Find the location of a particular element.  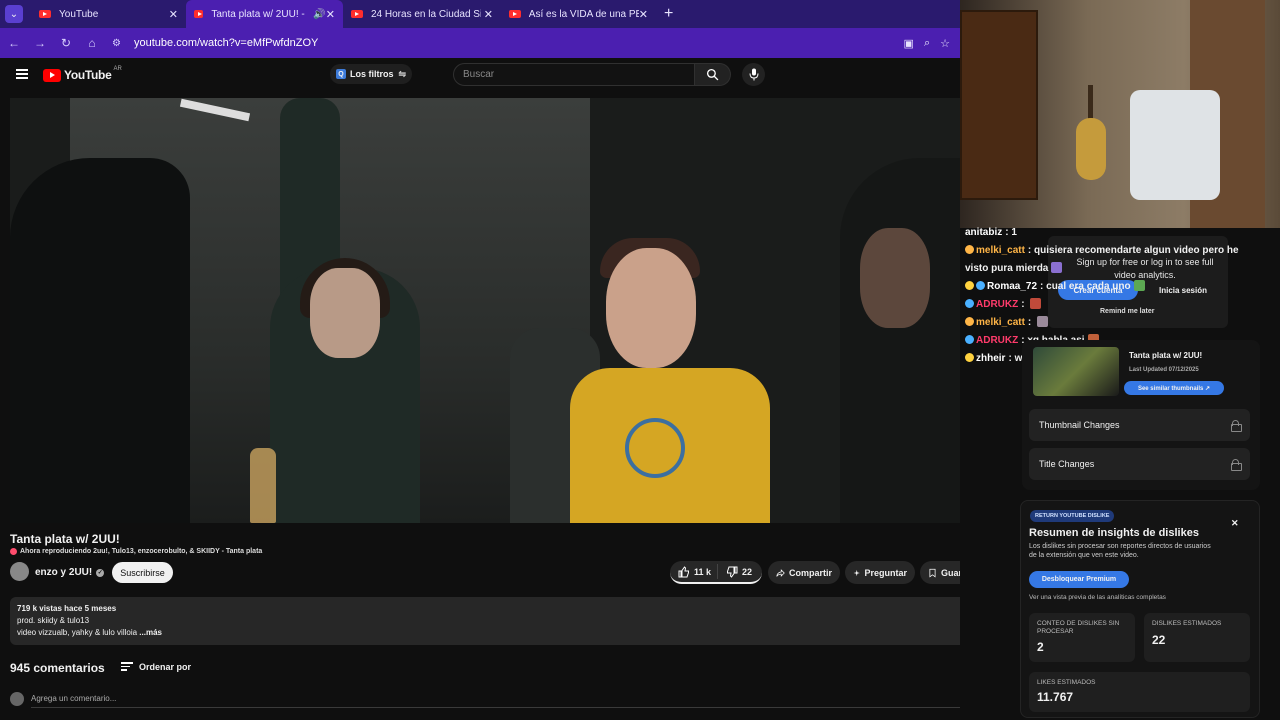

stat-label: LIKES ESTIMADOS is located at coordinates (1066, 682).